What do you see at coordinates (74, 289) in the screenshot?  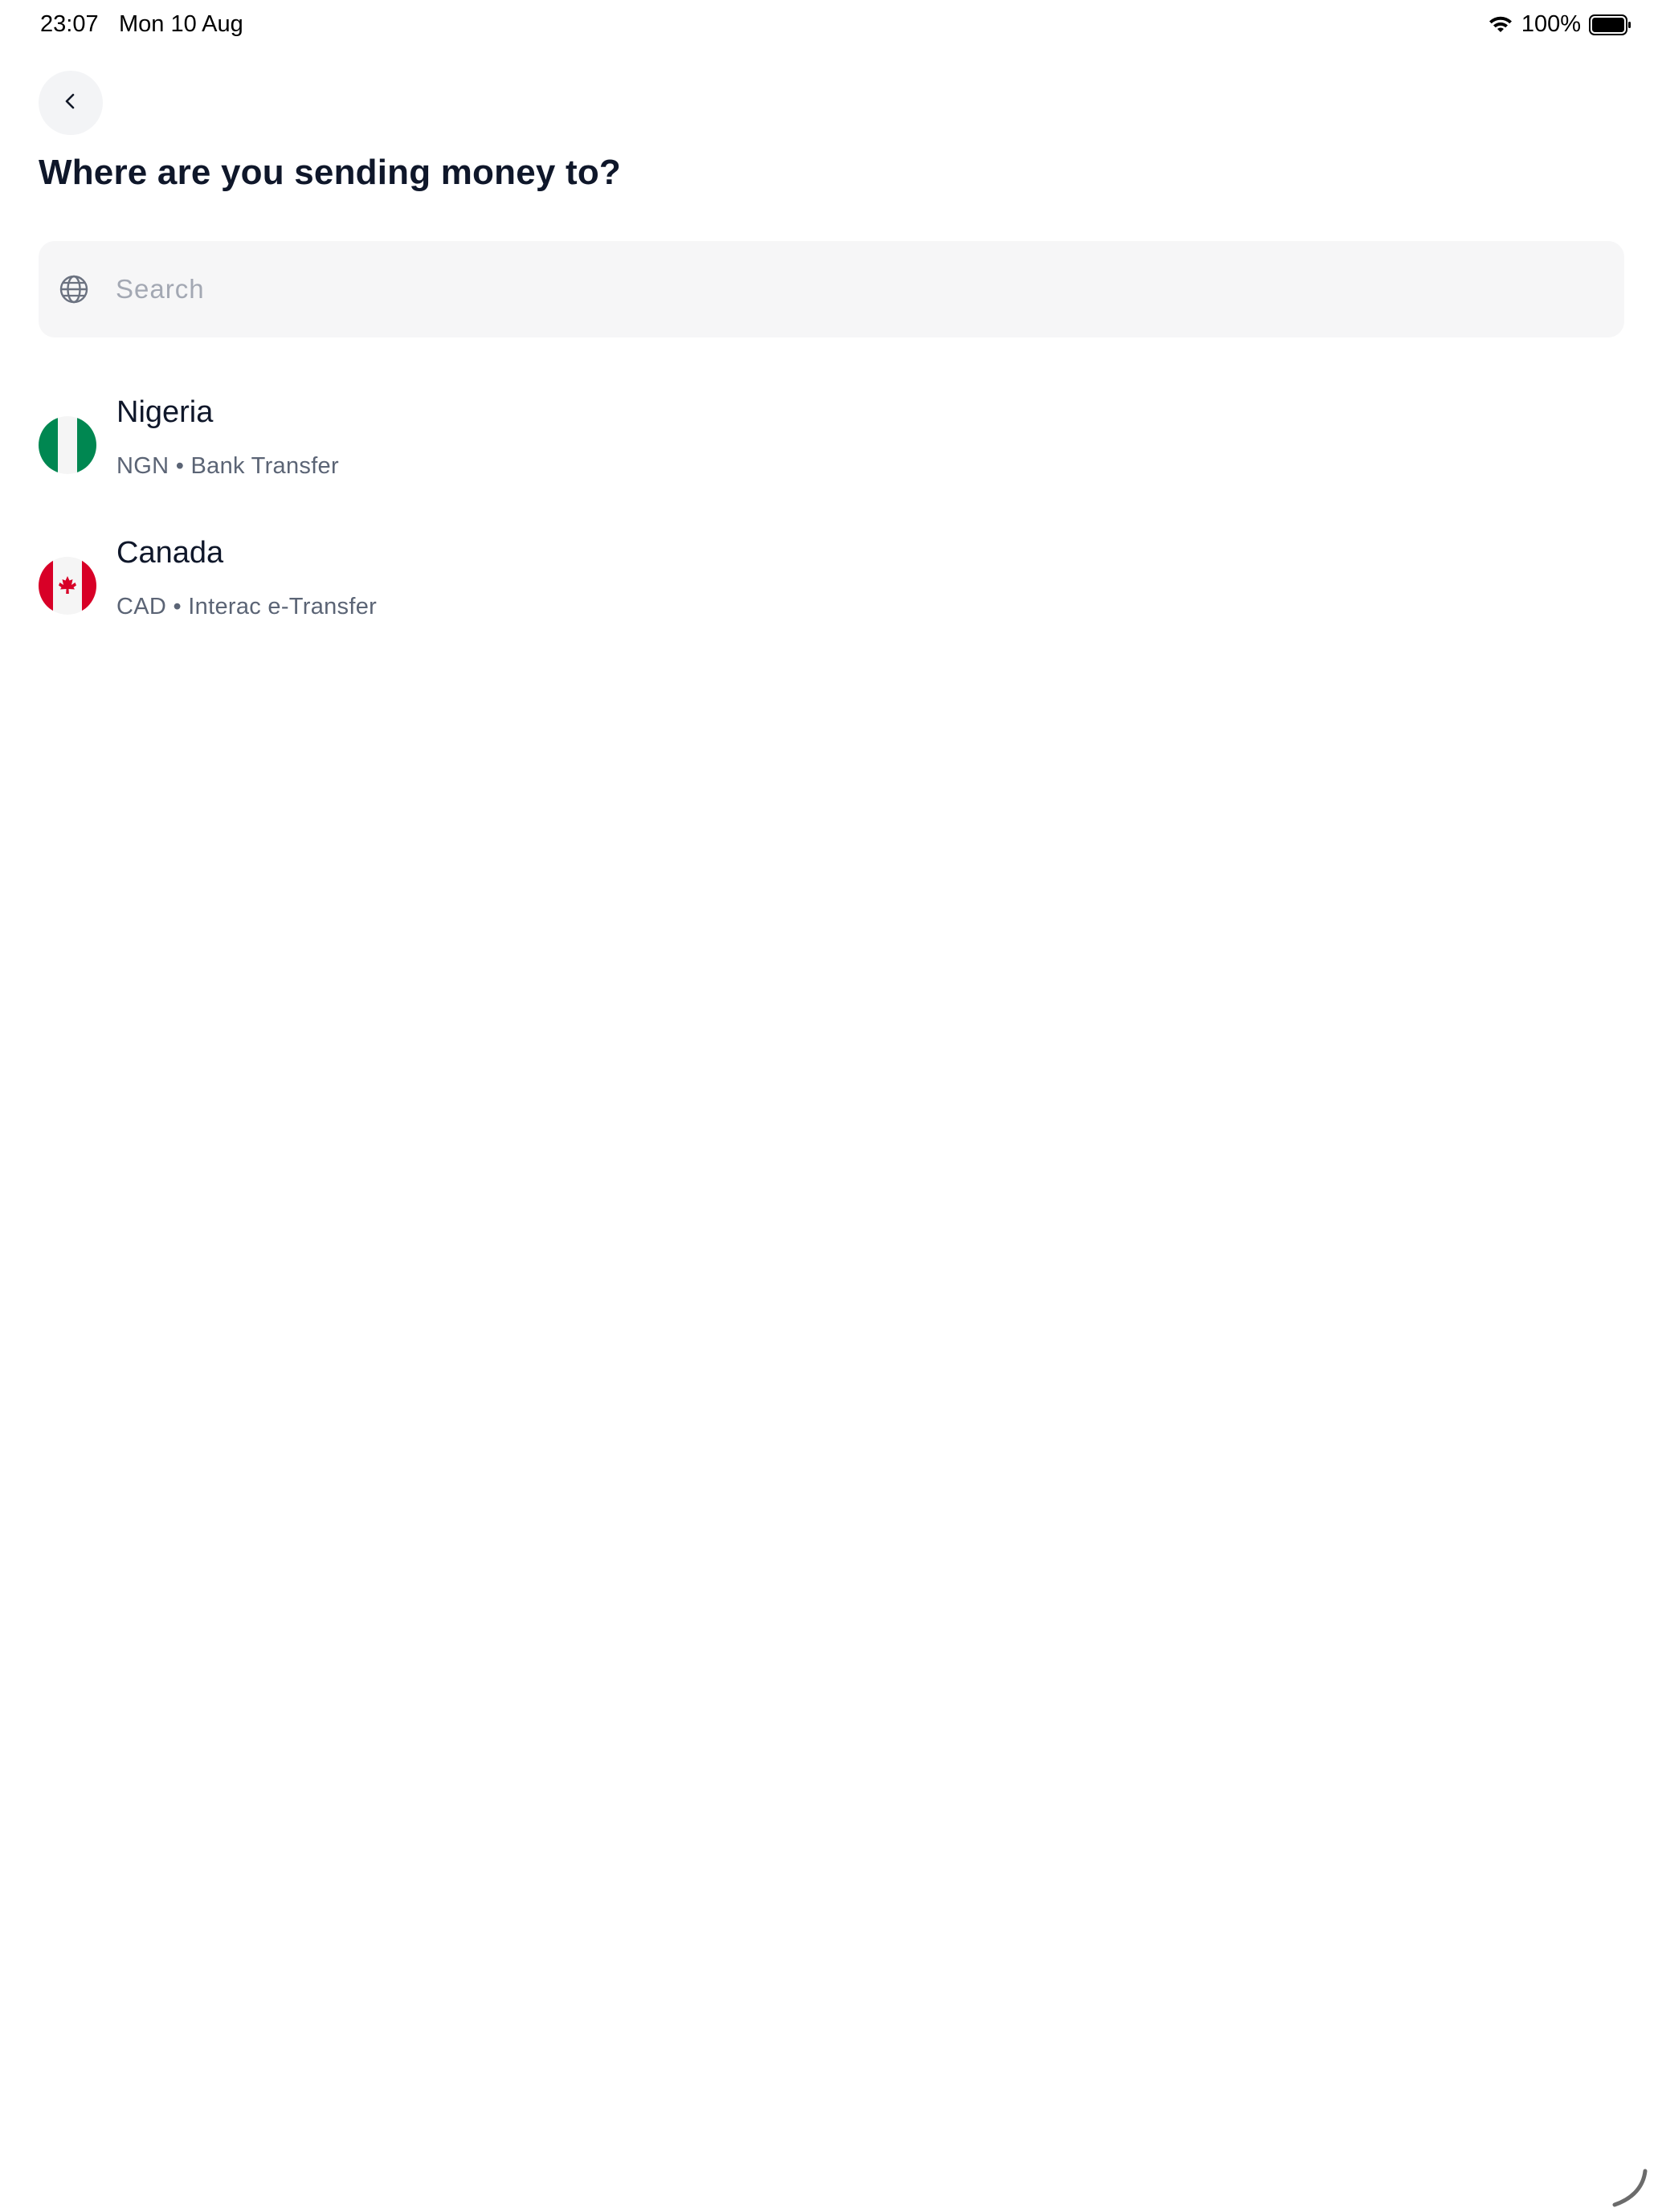 I see `globe-icon` at bounding box center [74, 289].